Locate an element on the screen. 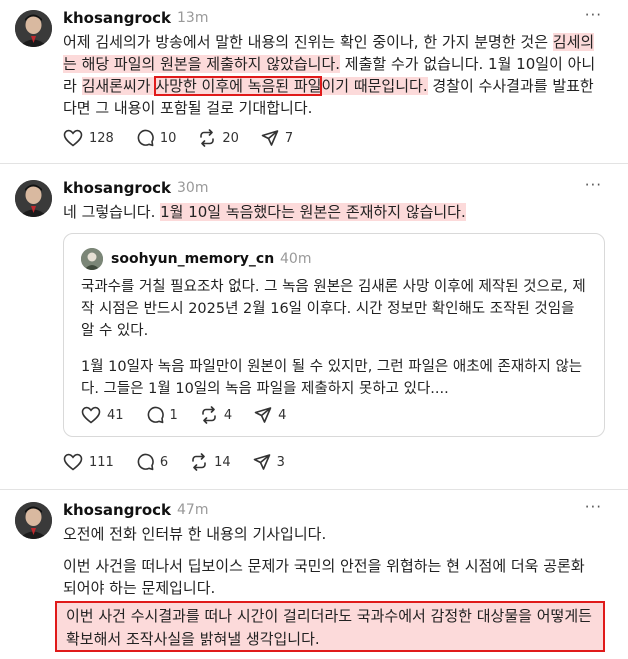 This screenshot has width=628, height=659. quoted-actions: 41 1 4 4 is located at coordinates (194, 415).